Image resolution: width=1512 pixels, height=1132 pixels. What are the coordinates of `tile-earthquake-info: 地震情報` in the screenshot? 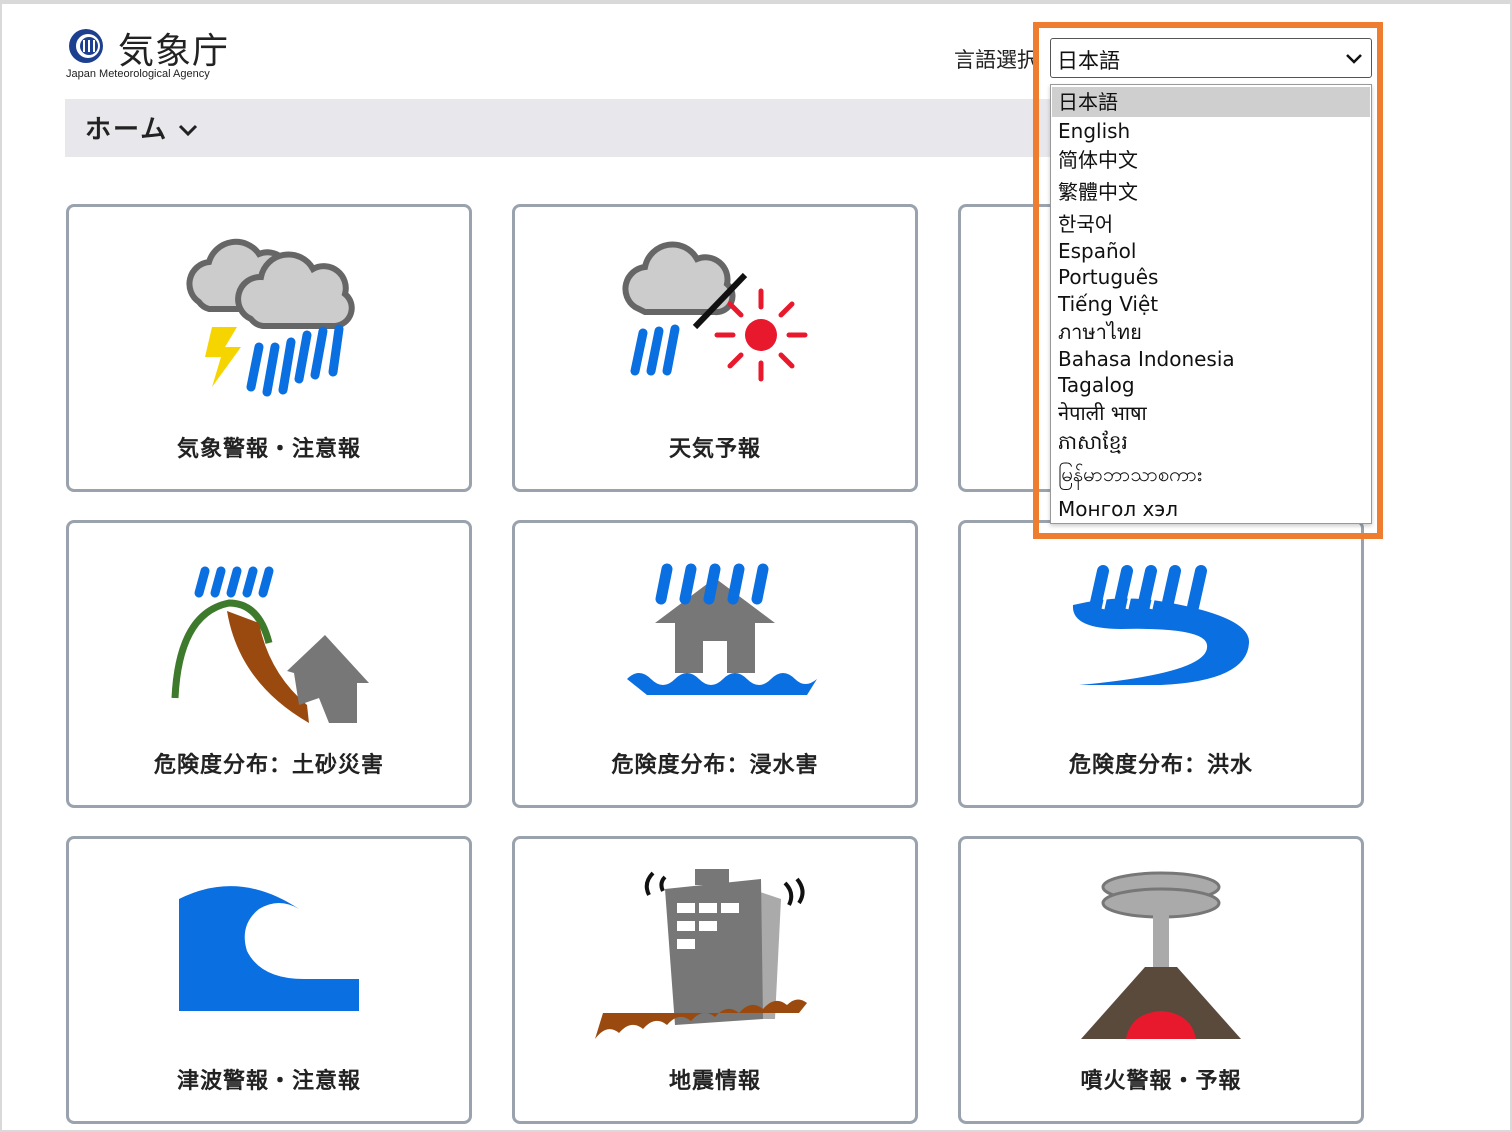 It's located at (715, 980).